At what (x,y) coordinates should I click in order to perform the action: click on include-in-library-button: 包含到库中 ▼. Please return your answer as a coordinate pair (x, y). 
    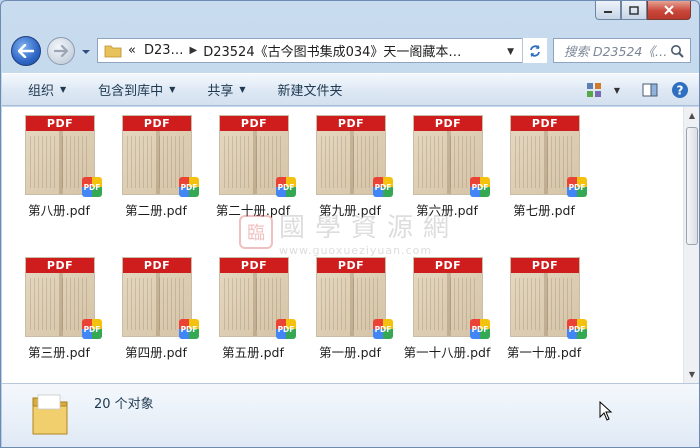
    Looking at the image, I should click on (132, 89).